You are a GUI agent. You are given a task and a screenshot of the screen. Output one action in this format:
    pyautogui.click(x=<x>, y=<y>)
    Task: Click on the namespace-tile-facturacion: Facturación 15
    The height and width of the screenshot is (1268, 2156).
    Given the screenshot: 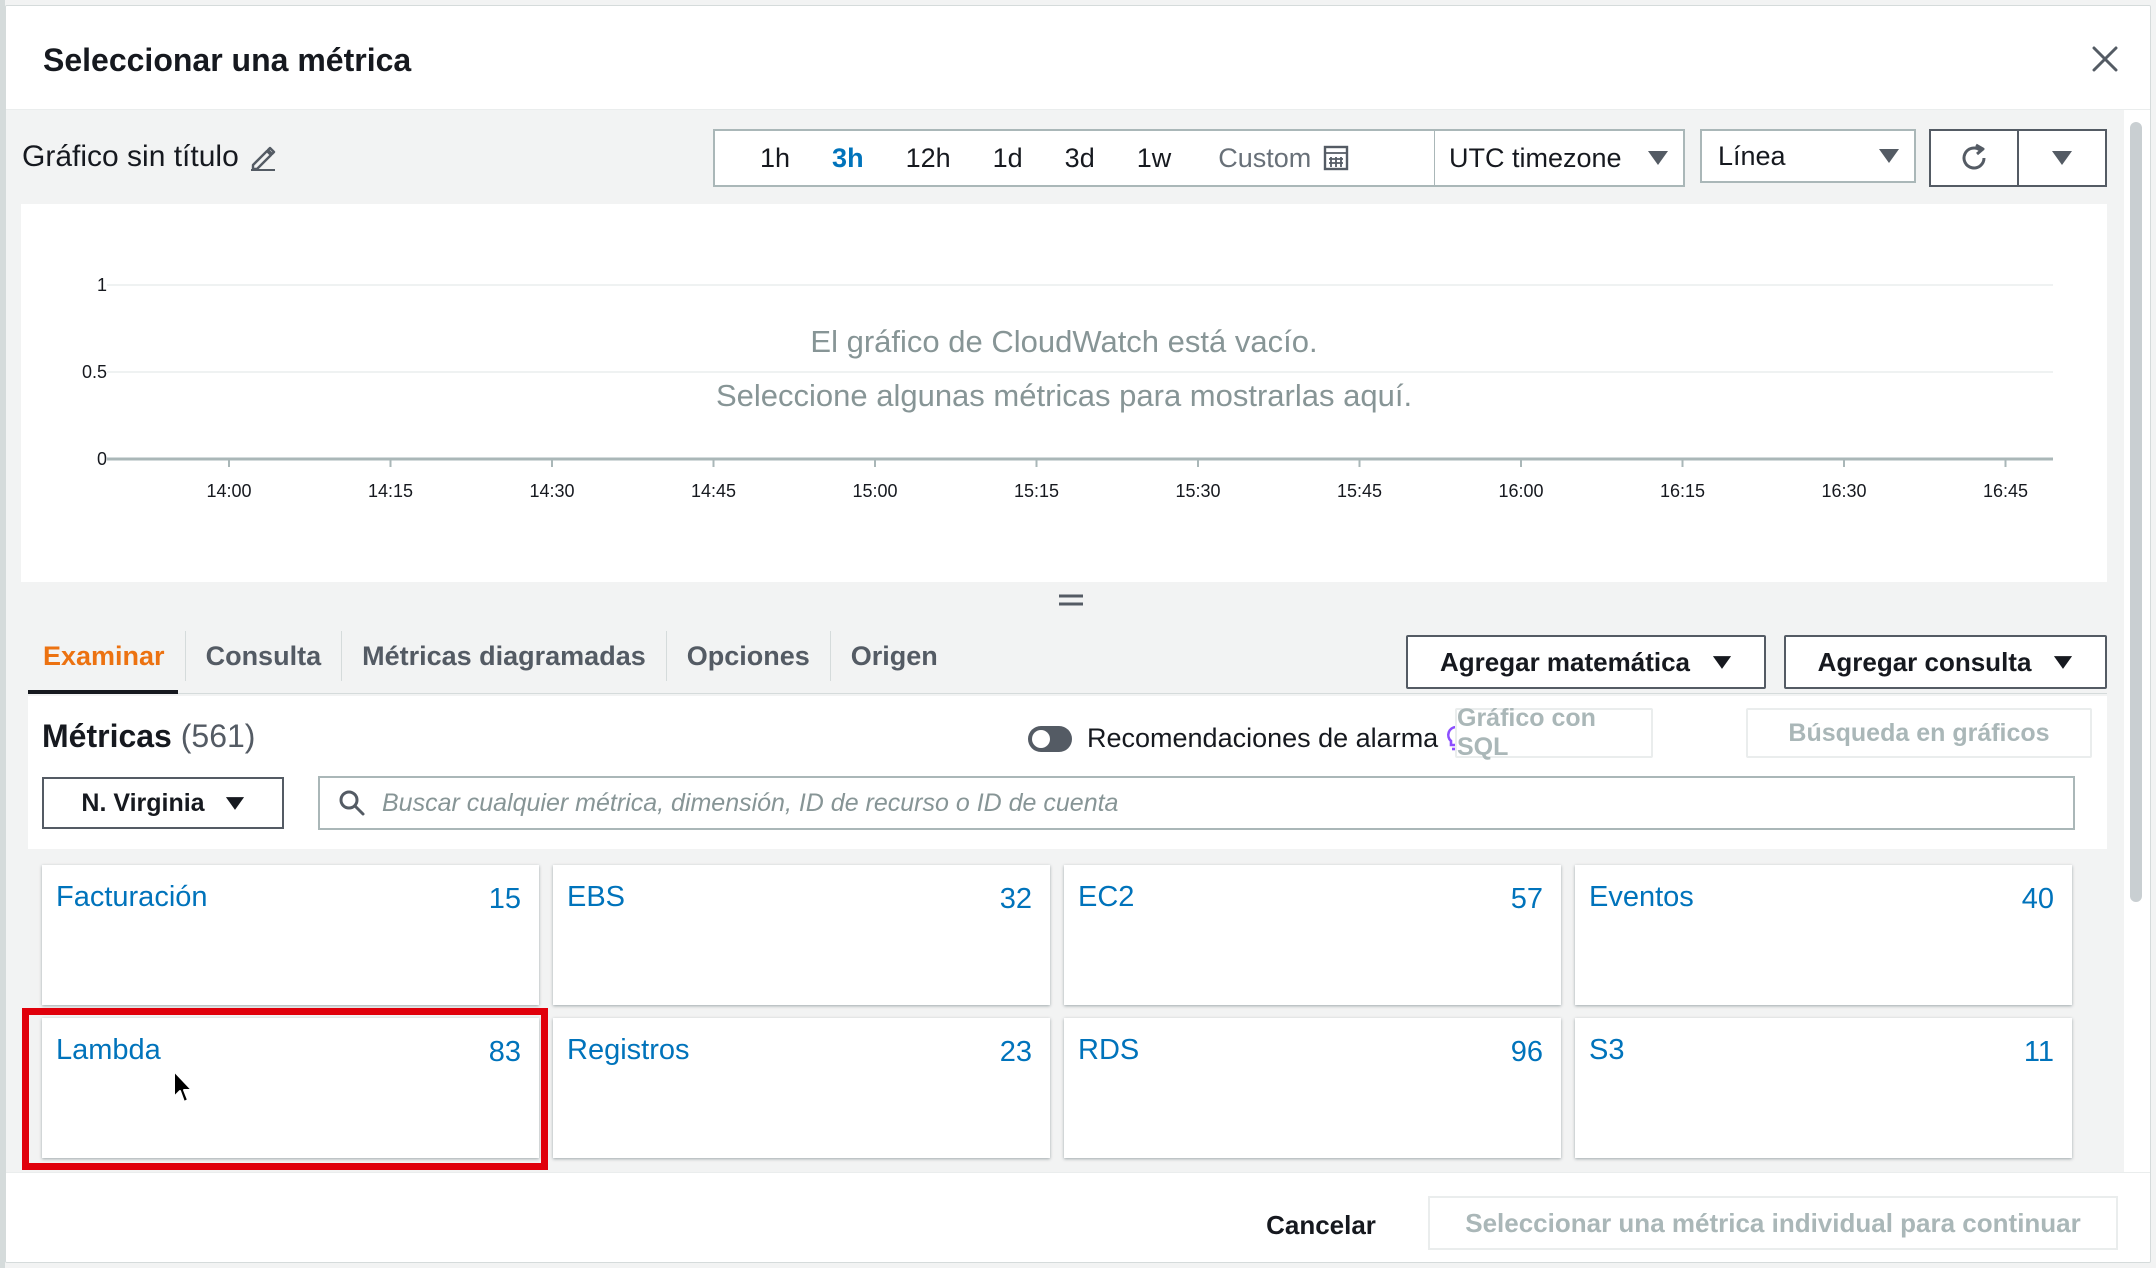 What is the action you would take?
    pyautogui.click(x=290, y=935)
    